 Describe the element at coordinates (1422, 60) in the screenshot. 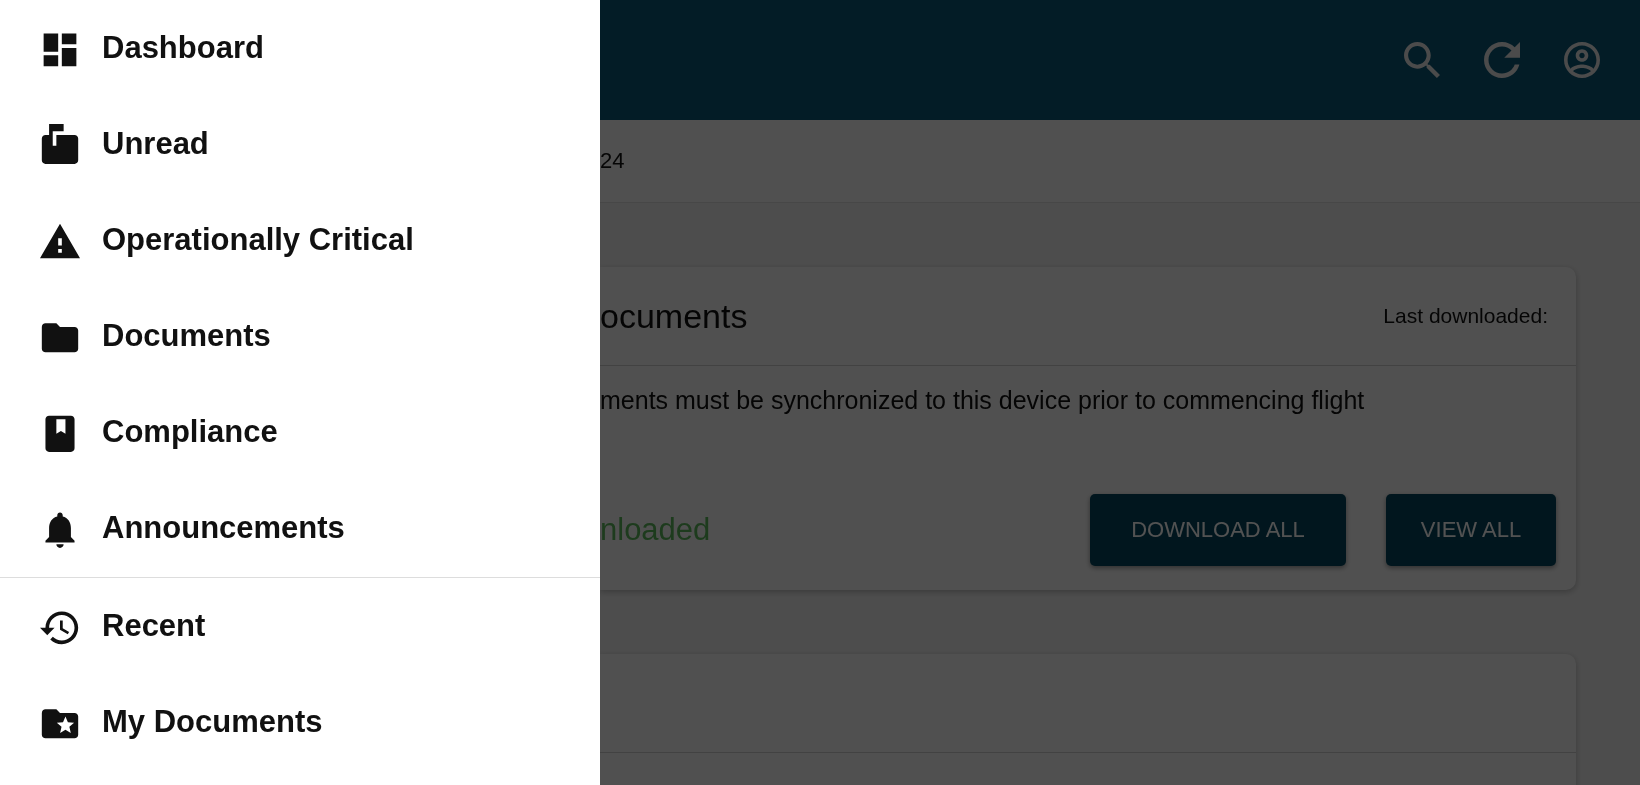

I see `search-icon` at that location.